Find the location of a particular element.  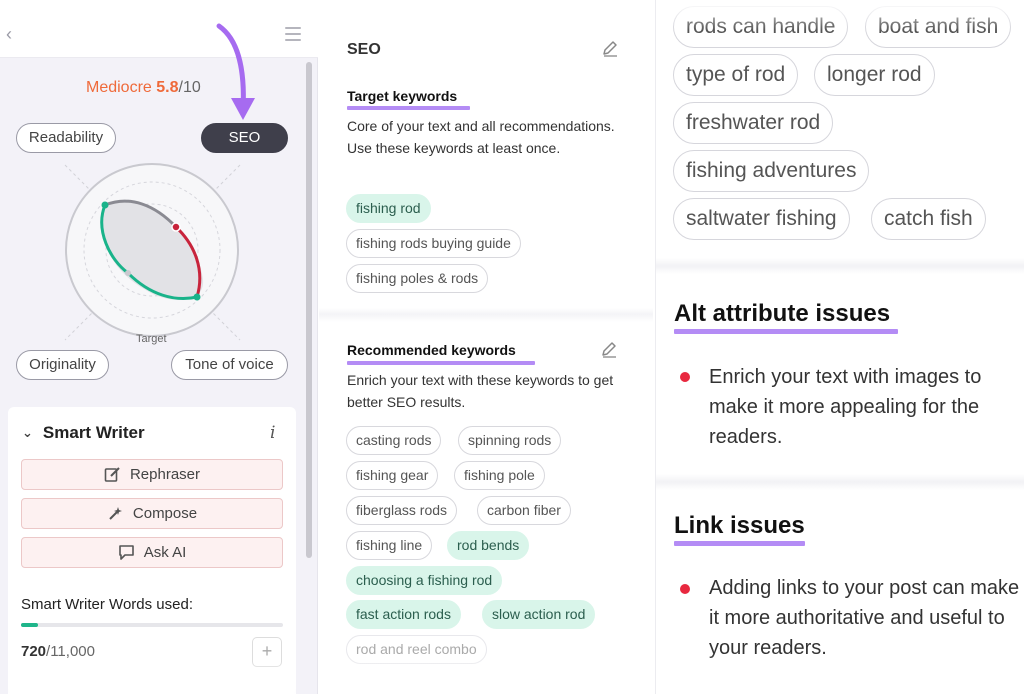

keyword-chip: carbon fiber is located at coordinates (524, 510).